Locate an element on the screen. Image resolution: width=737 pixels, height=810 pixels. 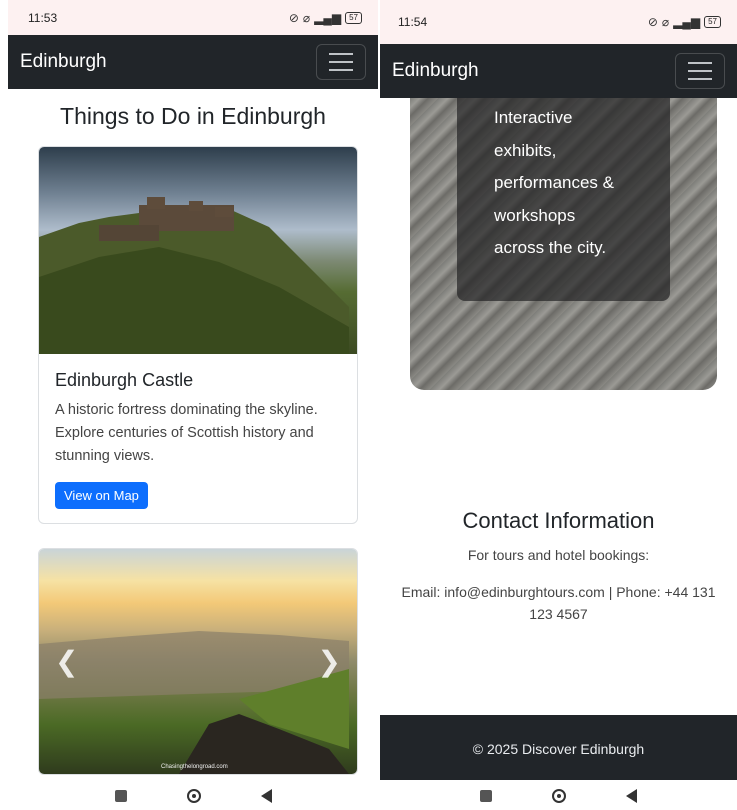
status-bar: 11:54 ⊘ ⌀ ▂▄▆ 57 is located at coordinates (558, 22).